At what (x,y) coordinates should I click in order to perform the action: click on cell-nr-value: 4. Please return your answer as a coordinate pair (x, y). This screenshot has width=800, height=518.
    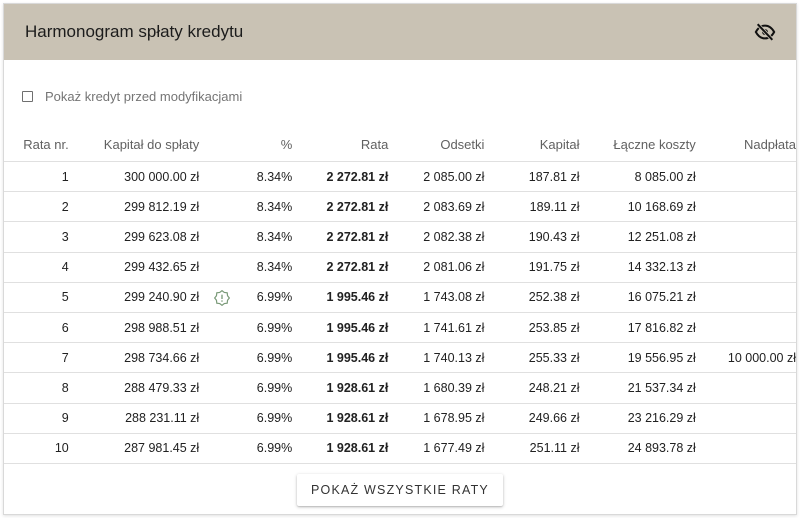
    Looking at the image, I should click on (65, 267).